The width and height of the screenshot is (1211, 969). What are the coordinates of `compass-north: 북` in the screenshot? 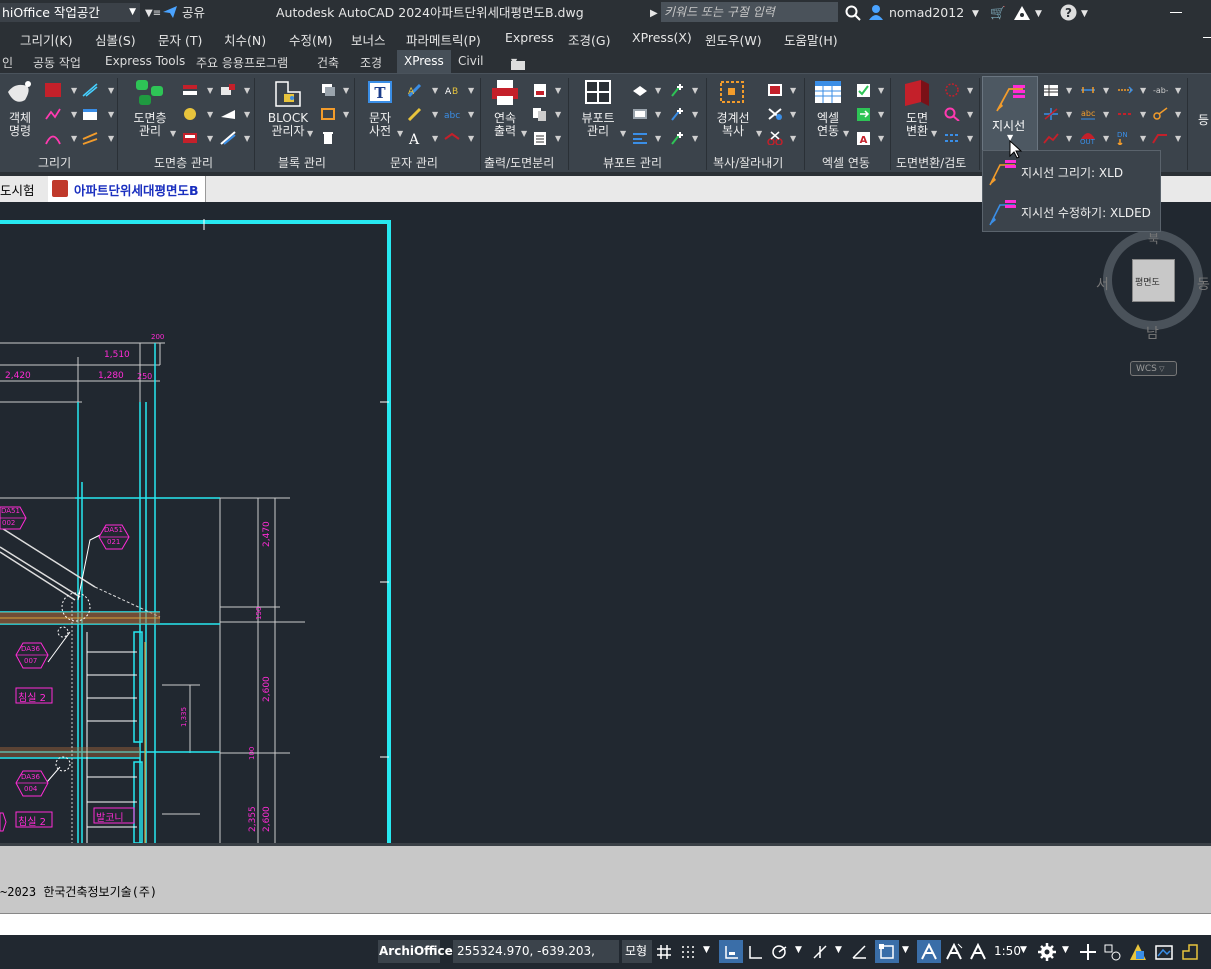 It's located at (1153, 238).